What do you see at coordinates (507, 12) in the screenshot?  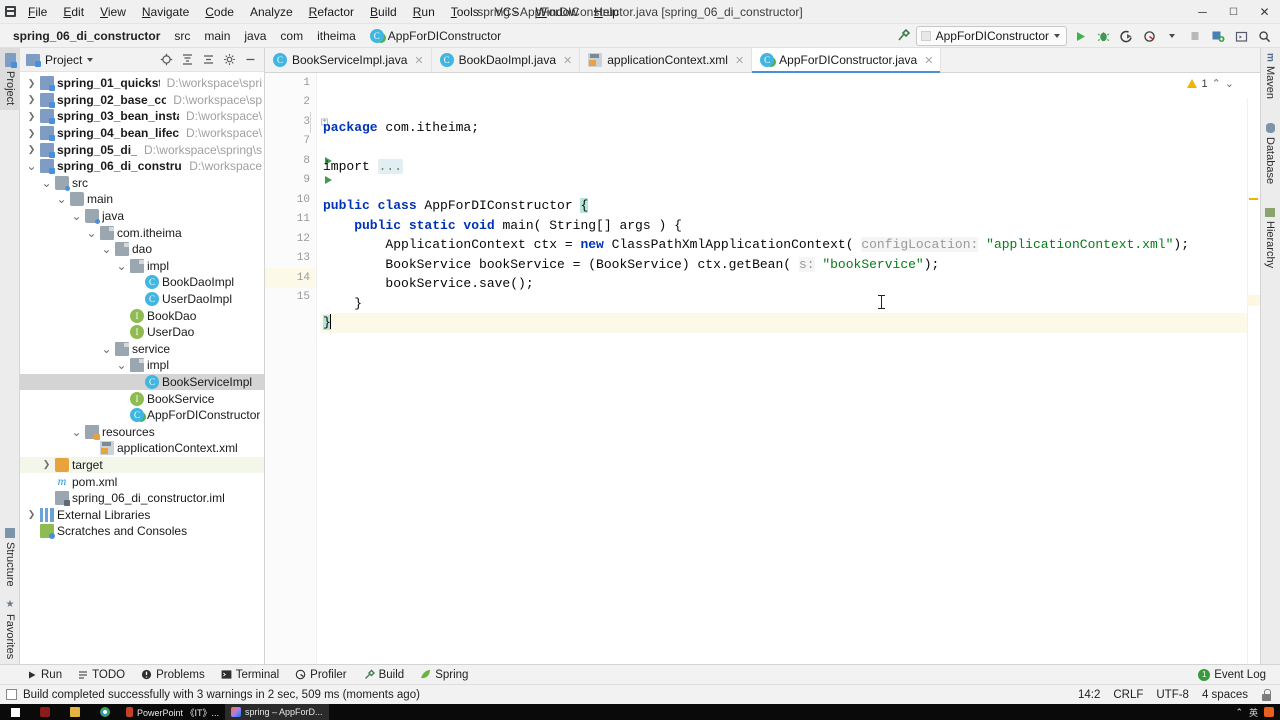 I see `menu-vcs: VCS` at bounding box center [507, 12].